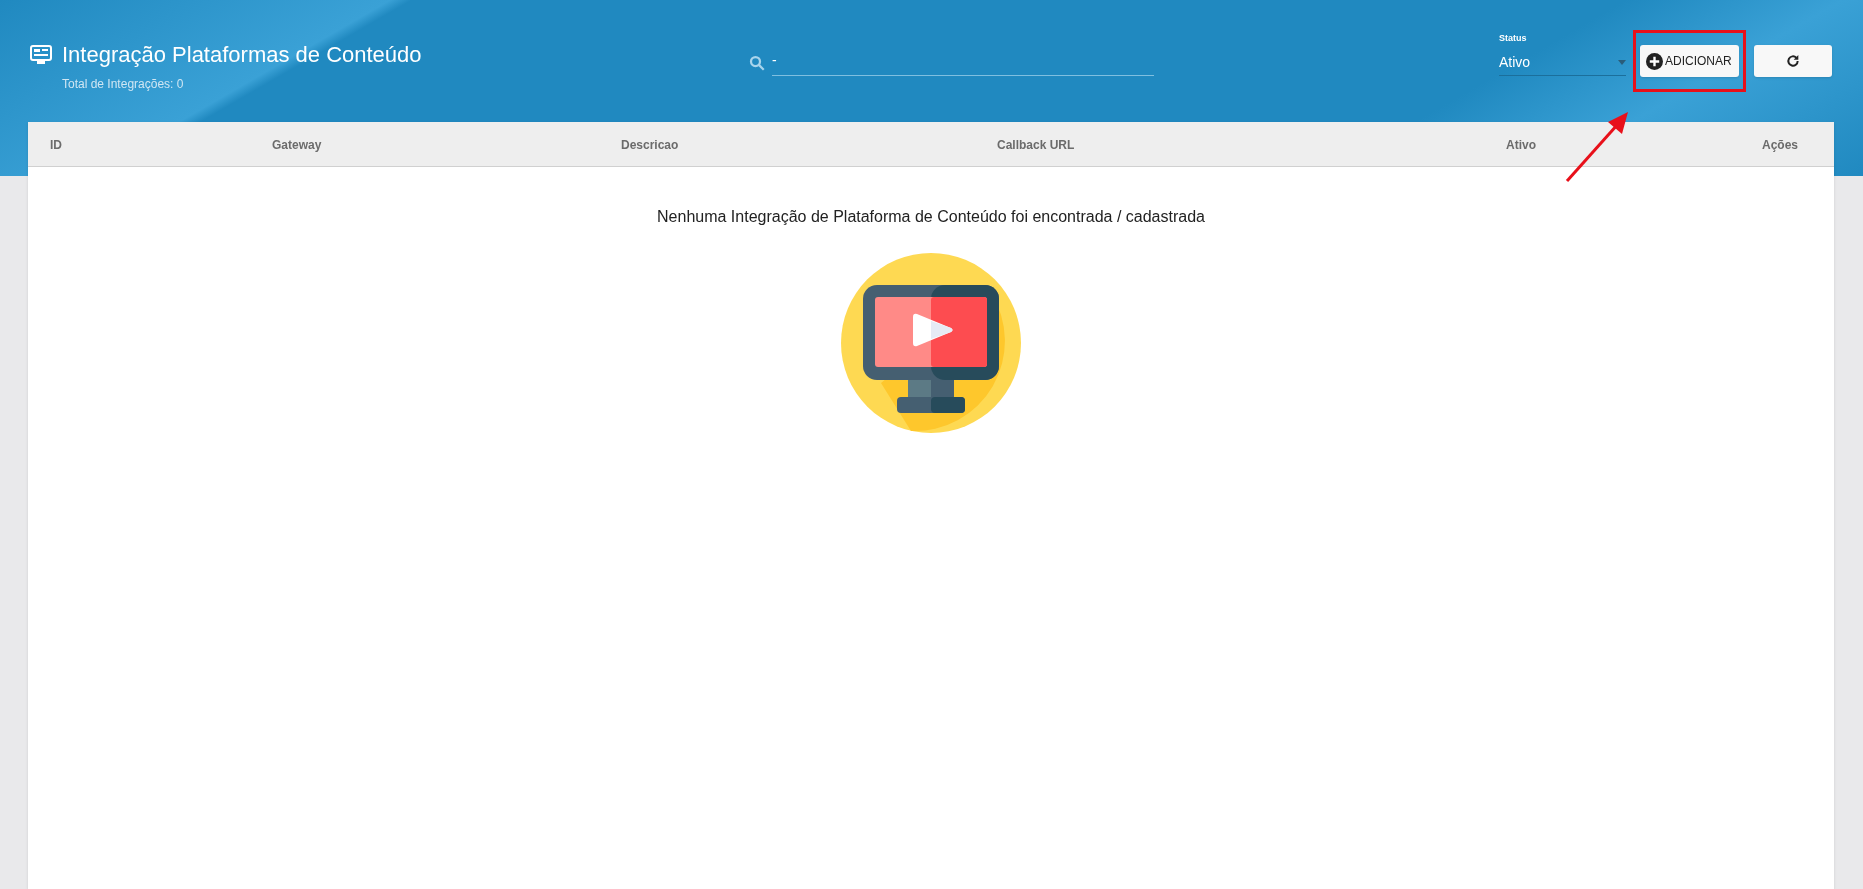 Image resolution: width=1863 pixels, height=889 pixels. I want to click on page-title: Integração Plataformas de Conteúdo, so click(242, 55).